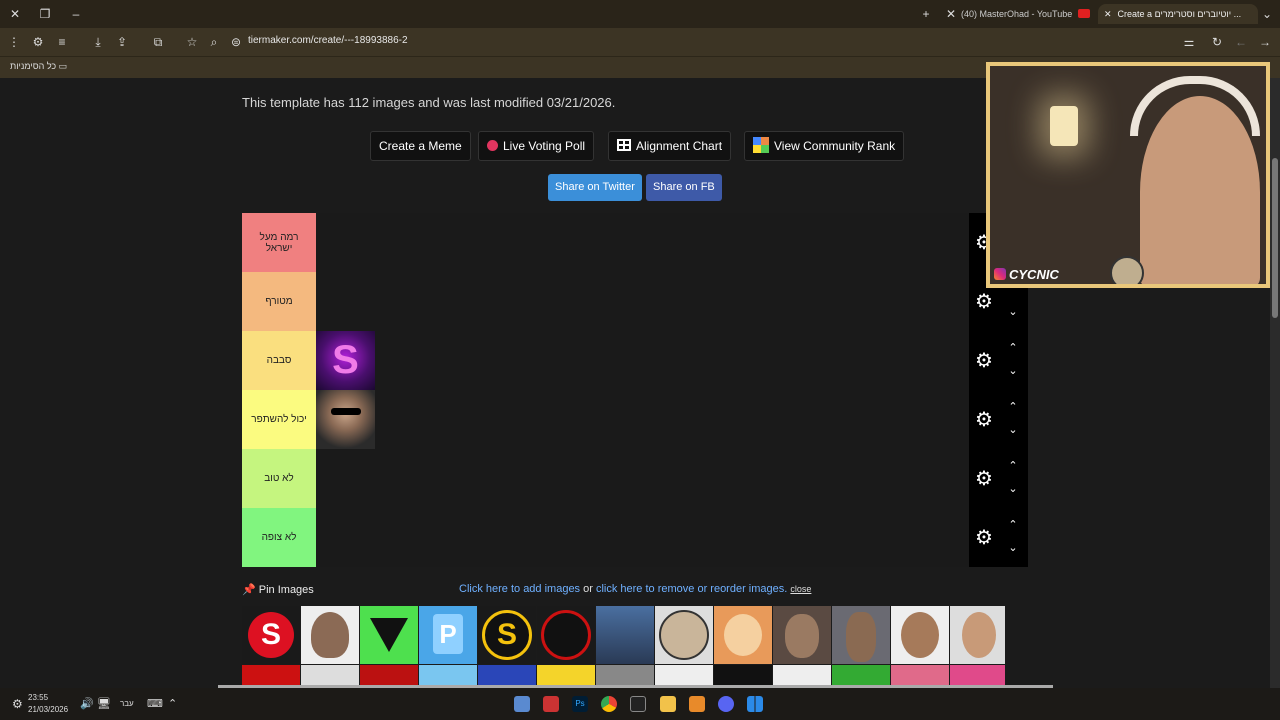 Image resolution: width=1280 pixels, height=720 pixels. I want to click on tab-search-icon: ⌄, so click(1267, 14).